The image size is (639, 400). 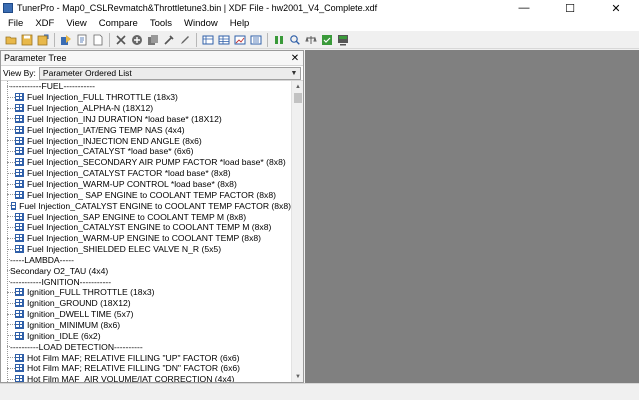 What do you see at coordinates (295, 58) in the screenshot?
I see `panel-close-button: ✕` at bounding box center [295, 58].